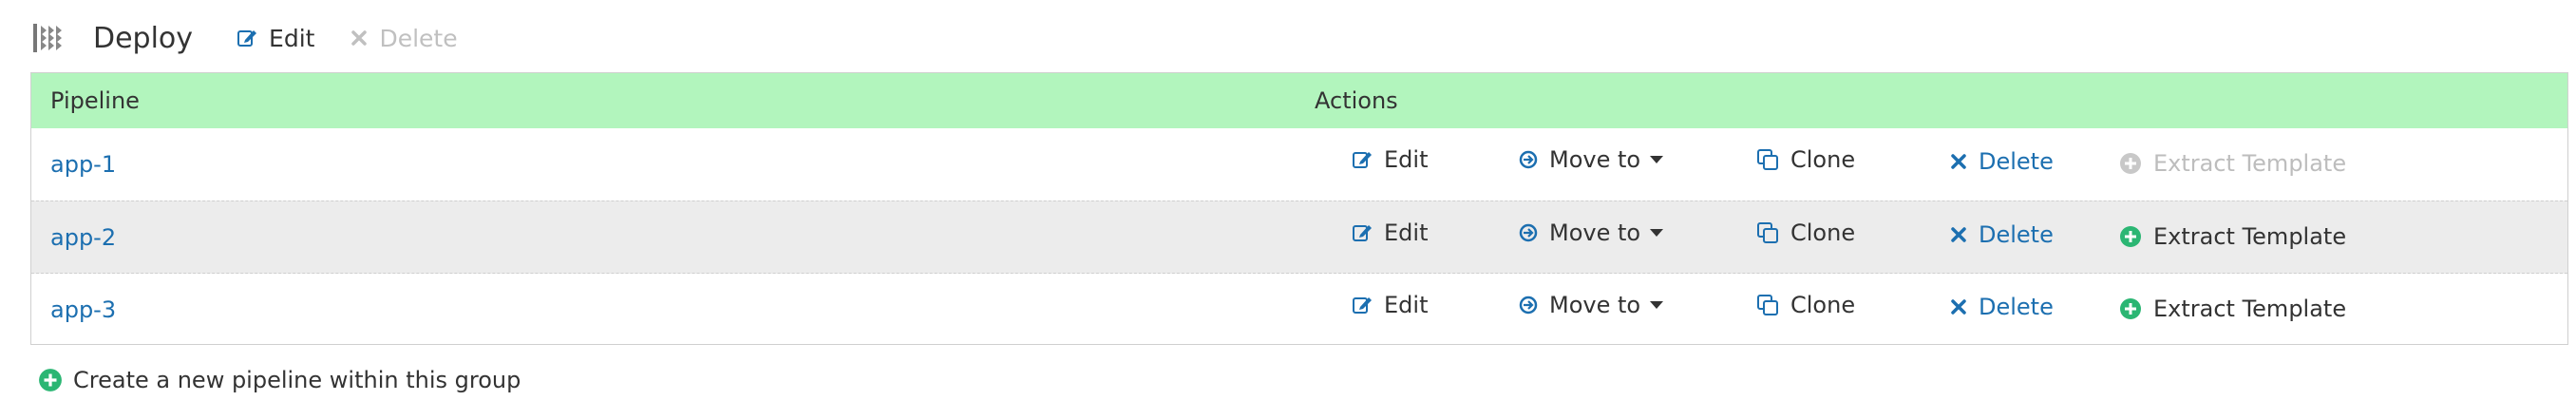 This screenshot has height=401, width=2576. What do you see at coordinates (83, 309) in the screenshot?
I see `pipeline-link-app-3: app-3` at bounding box center [83, 309].